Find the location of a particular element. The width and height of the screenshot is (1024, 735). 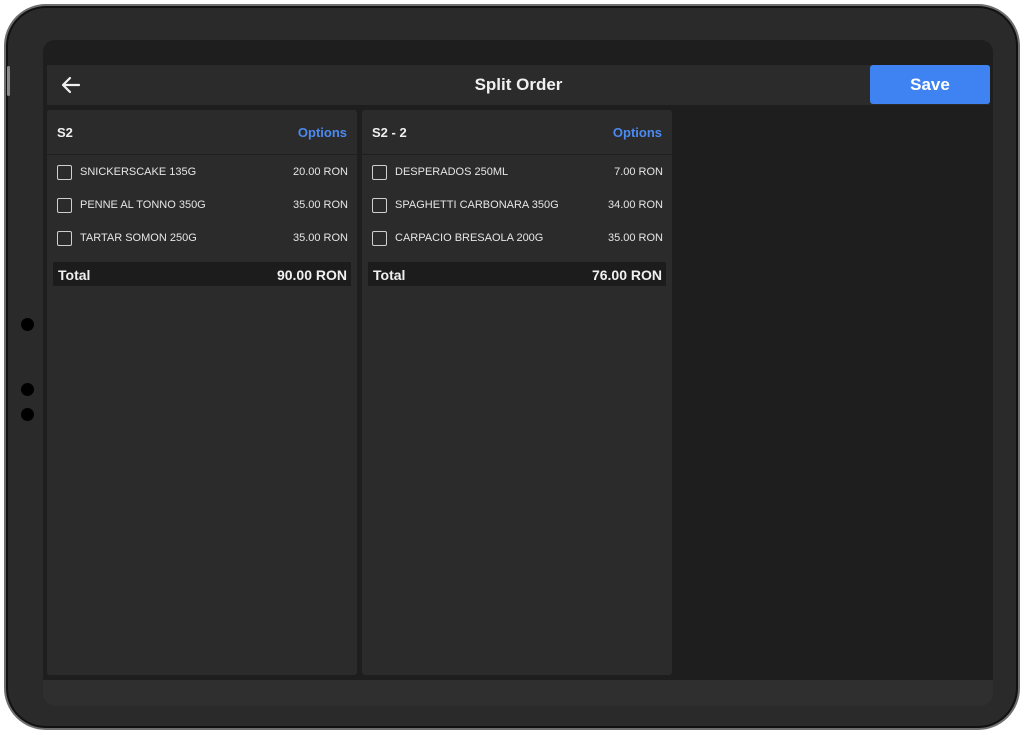

item-name: CARPACIO BRESAOLA 200G is located at coordinates (469, 238).